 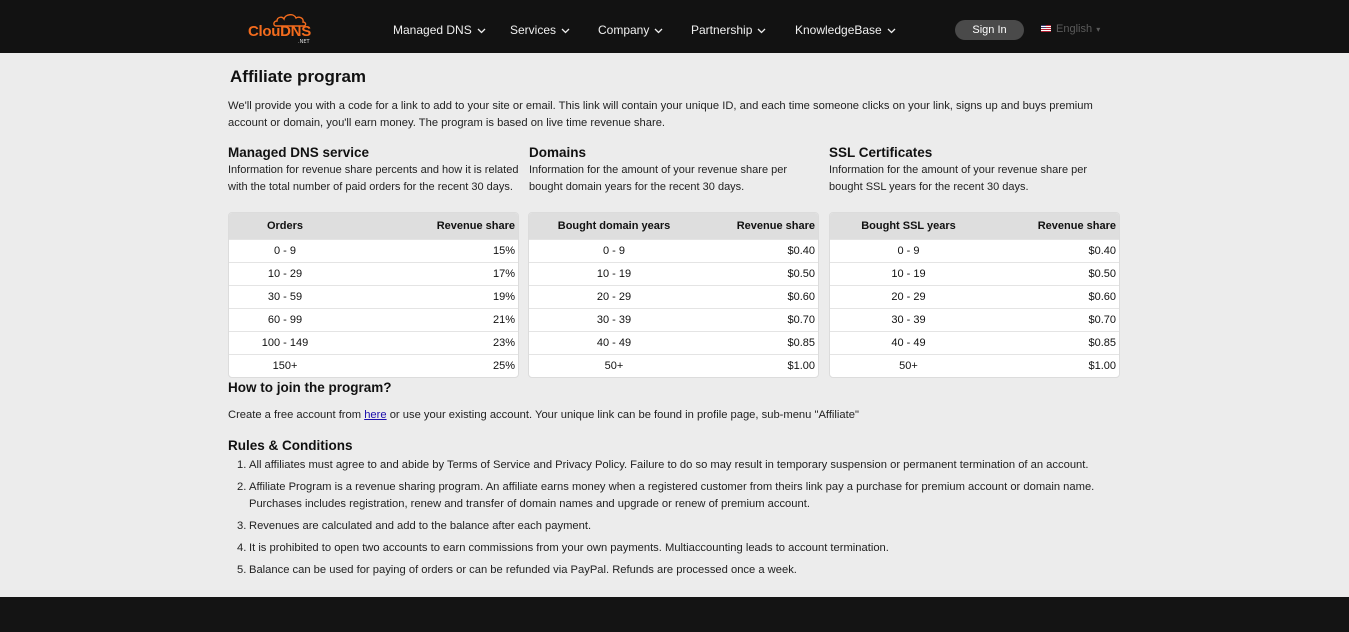 I want to click on column-header: Orders, so click(x=285, y=226).